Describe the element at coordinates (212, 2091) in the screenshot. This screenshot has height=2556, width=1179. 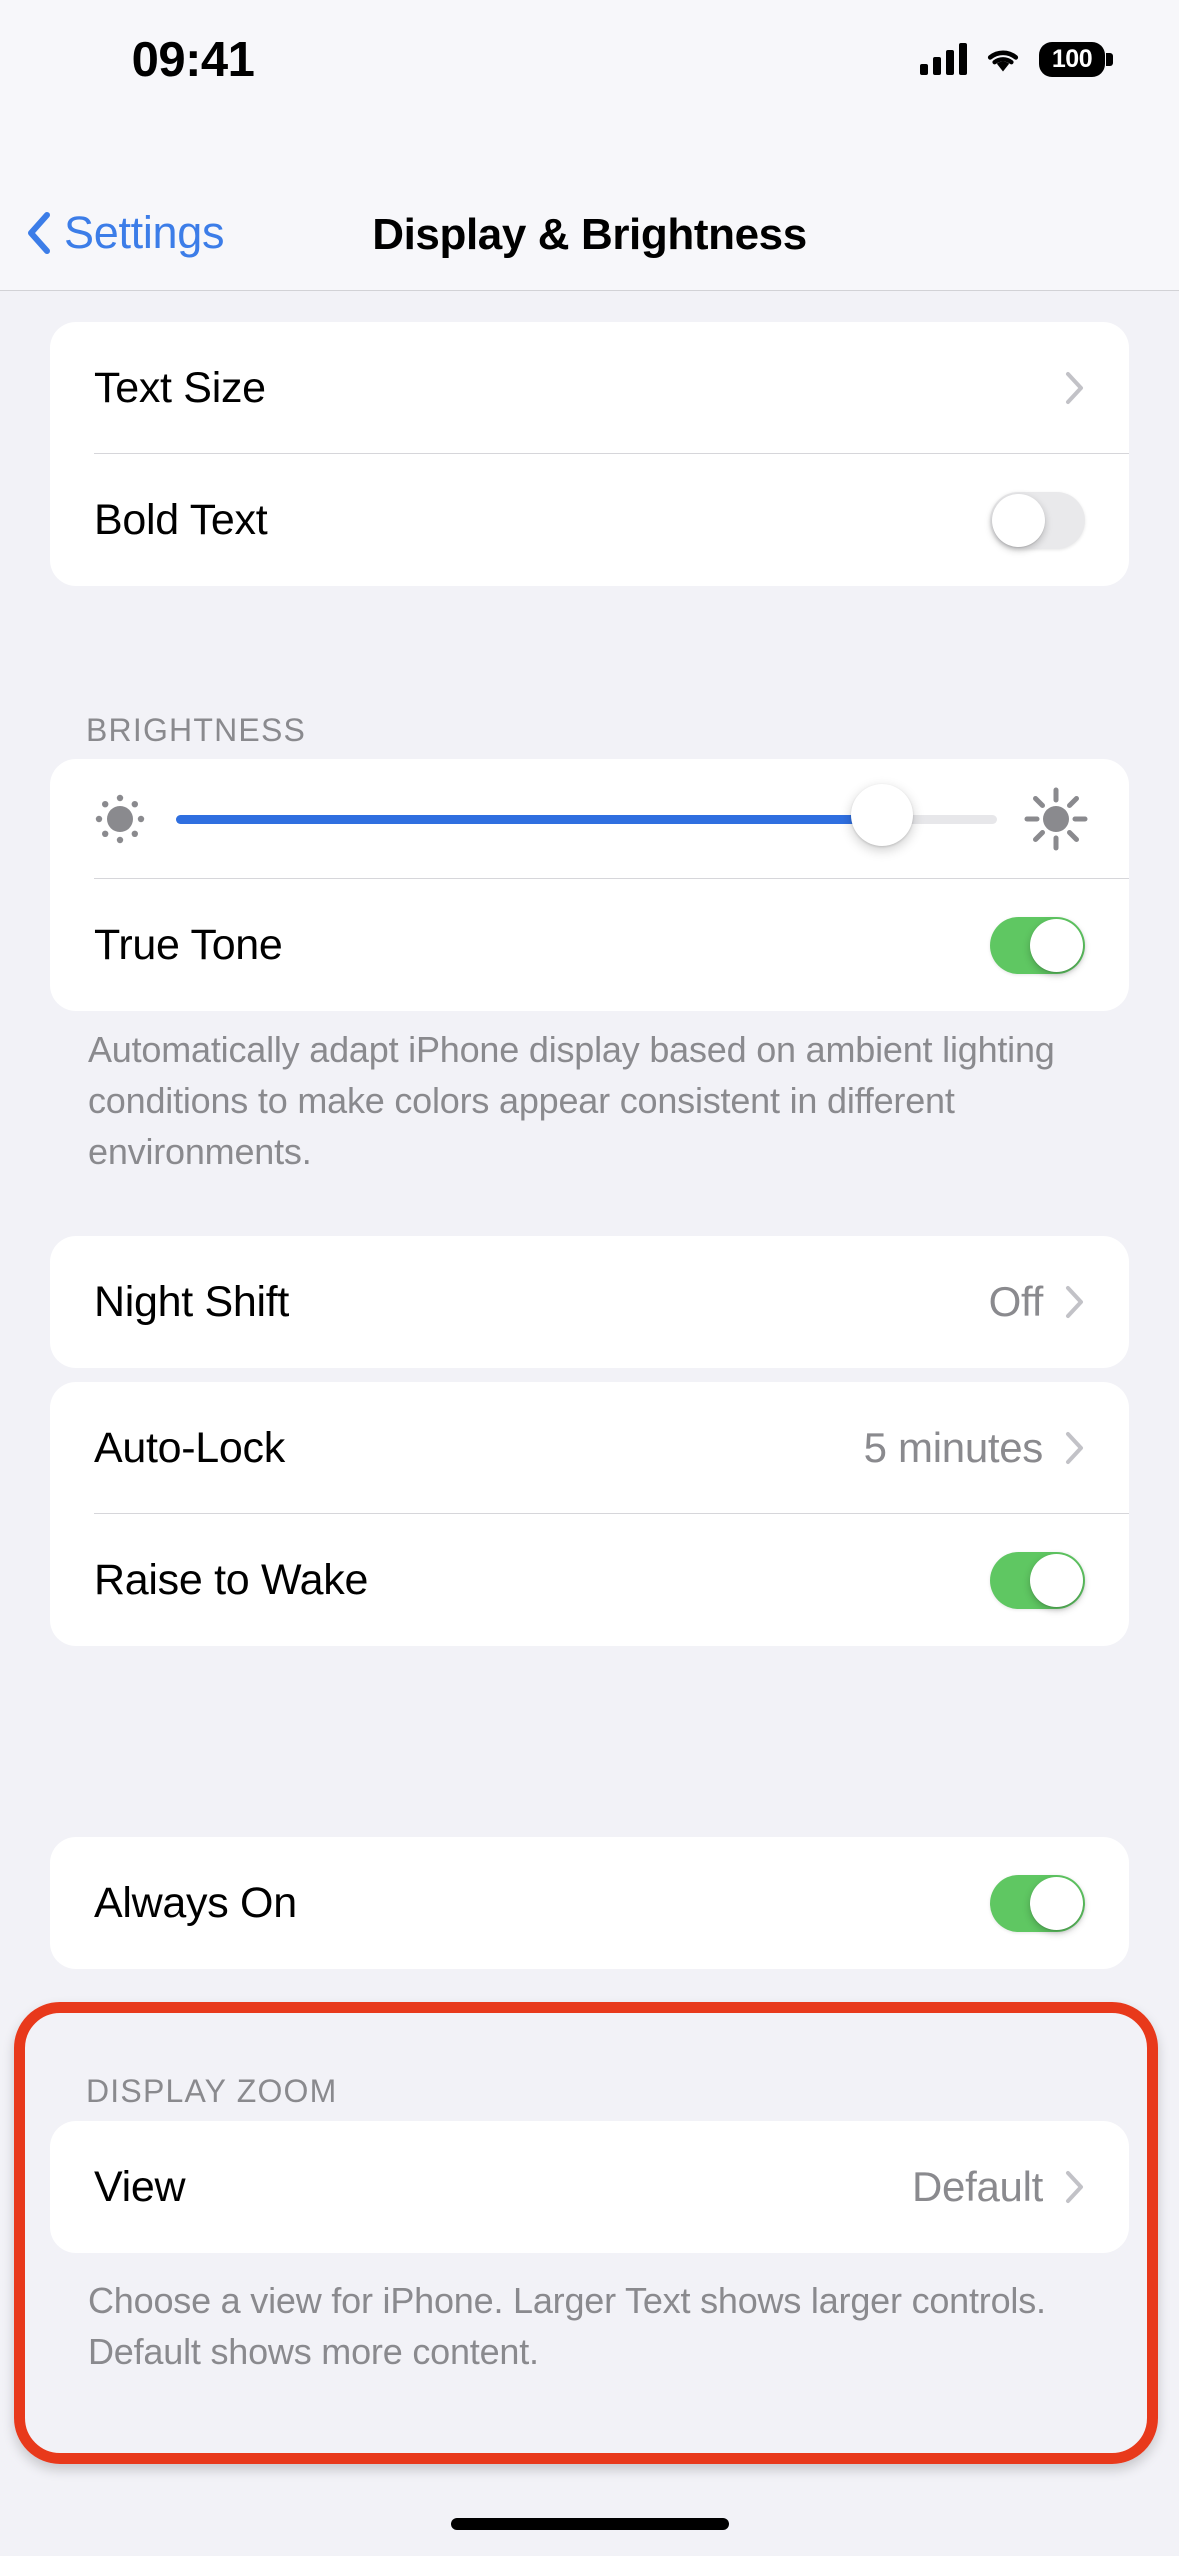
I see `display-zoom-section-header: DISPLAY ZOOM` at that location.